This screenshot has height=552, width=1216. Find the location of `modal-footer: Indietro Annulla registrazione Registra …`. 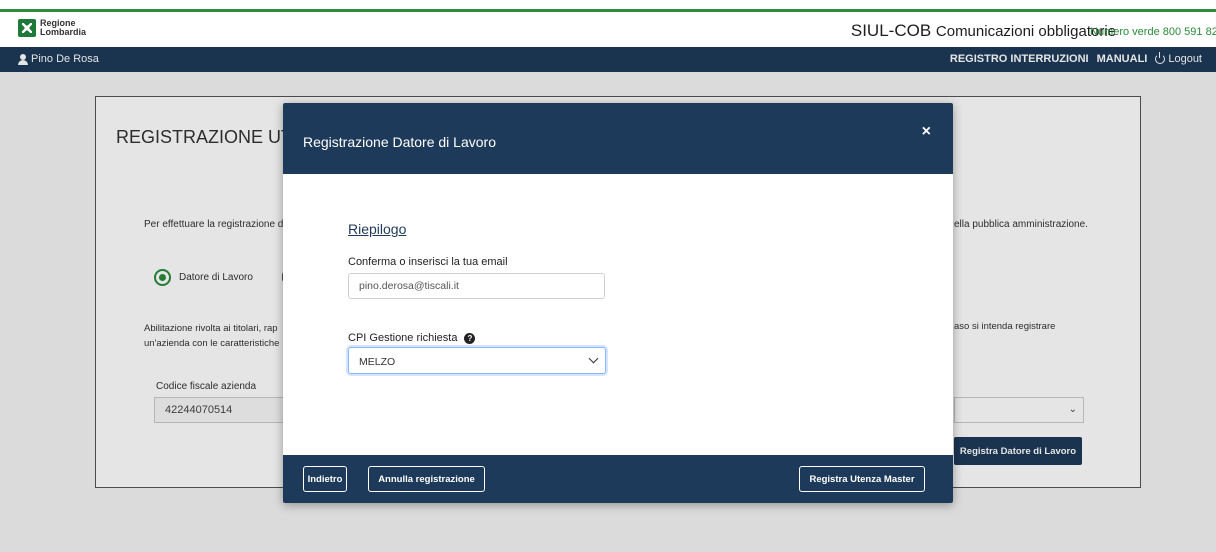

modal-footer: Indietro Annulla registrazione Registra … is located at coordinates (618, 479).